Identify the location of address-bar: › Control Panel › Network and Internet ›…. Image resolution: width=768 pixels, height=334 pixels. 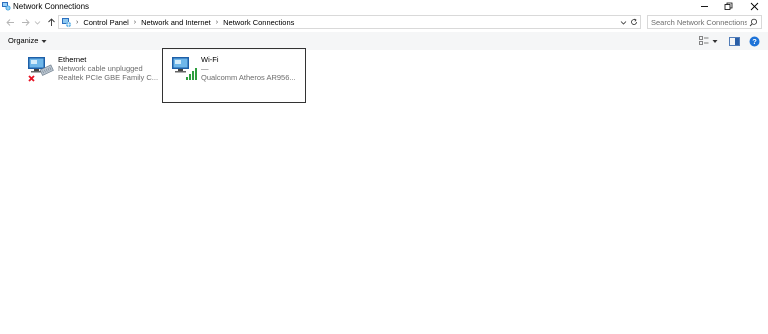
(349, 22).